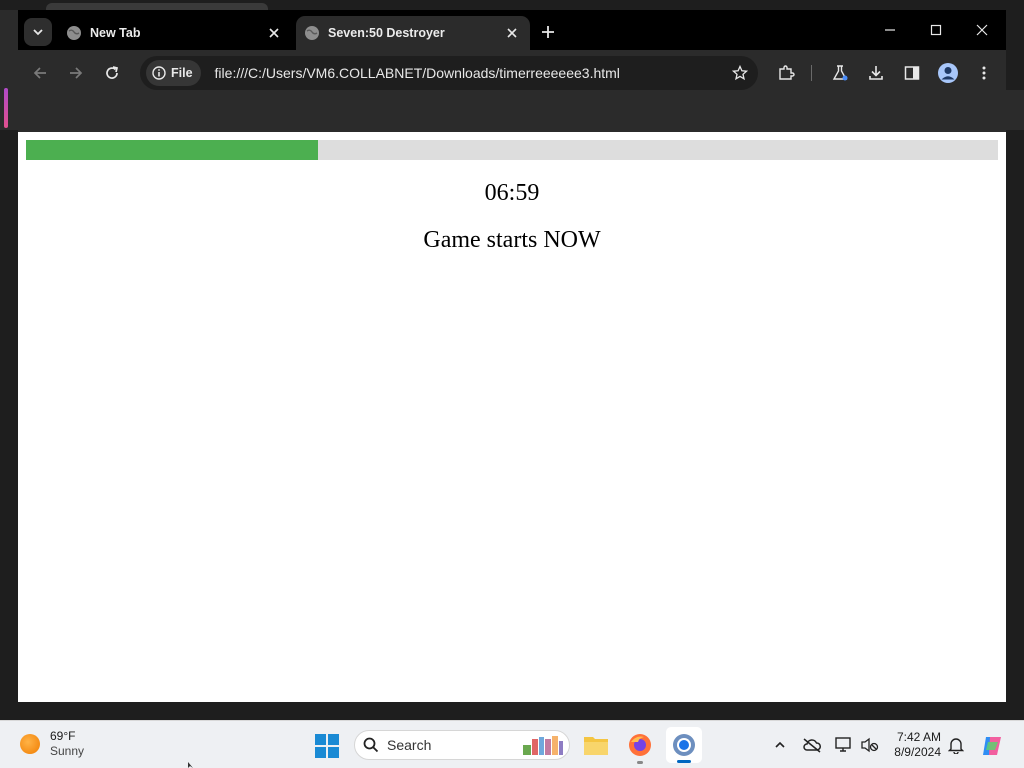 The image size is (1024, 768). Describe the element at coordinates (1015, 110) in the screenshot. I see `background-window-right` at that location.